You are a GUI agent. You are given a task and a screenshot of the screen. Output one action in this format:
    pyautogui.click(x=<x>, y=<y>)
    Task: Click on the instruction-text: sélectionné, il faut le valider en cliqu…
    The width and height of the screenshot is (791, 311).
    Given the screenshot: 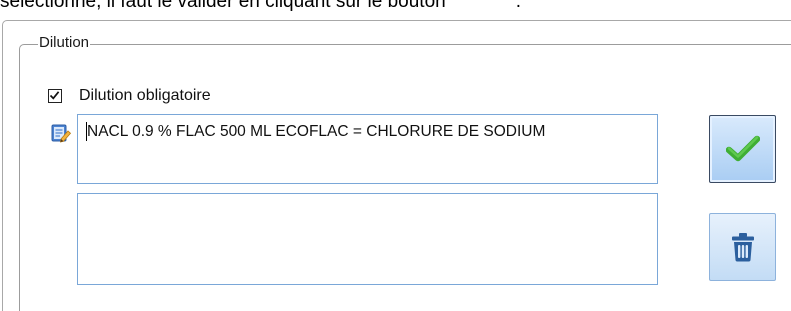 What is the action you would take?
    pyautogui.click(x=223, y=6)
    